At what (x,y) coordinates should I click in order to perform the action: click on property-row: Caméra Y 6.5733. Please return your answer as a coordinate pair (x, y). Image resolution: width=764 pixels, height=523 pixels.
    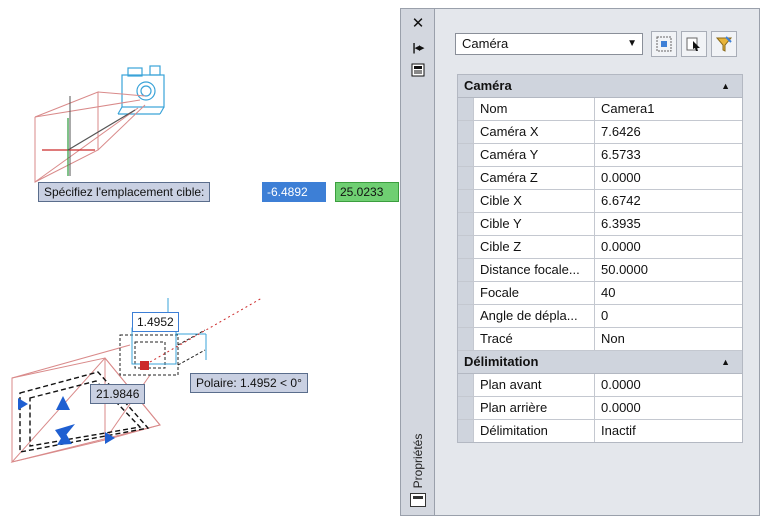
    Looking at the image, I should click on (600, 155).